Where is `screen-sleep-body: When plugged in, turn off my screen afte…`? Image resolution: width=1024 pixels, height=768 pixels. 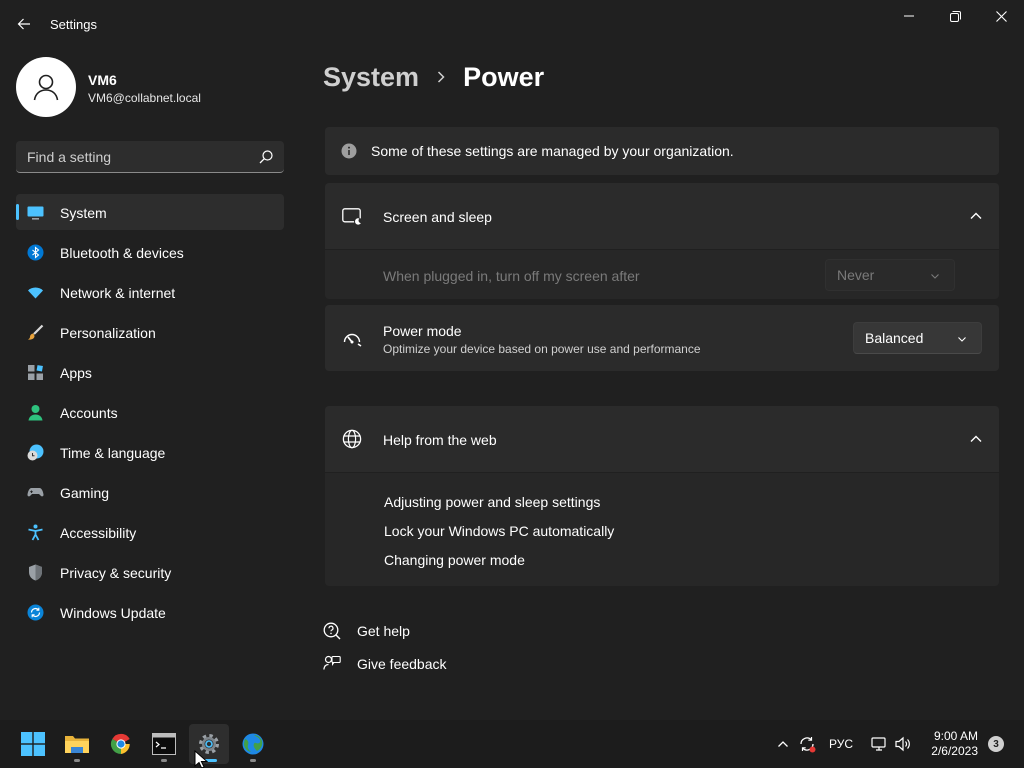
screen-sleep-body: When plugged in, turn off my screen afte… is located at coordinates (662, 274).